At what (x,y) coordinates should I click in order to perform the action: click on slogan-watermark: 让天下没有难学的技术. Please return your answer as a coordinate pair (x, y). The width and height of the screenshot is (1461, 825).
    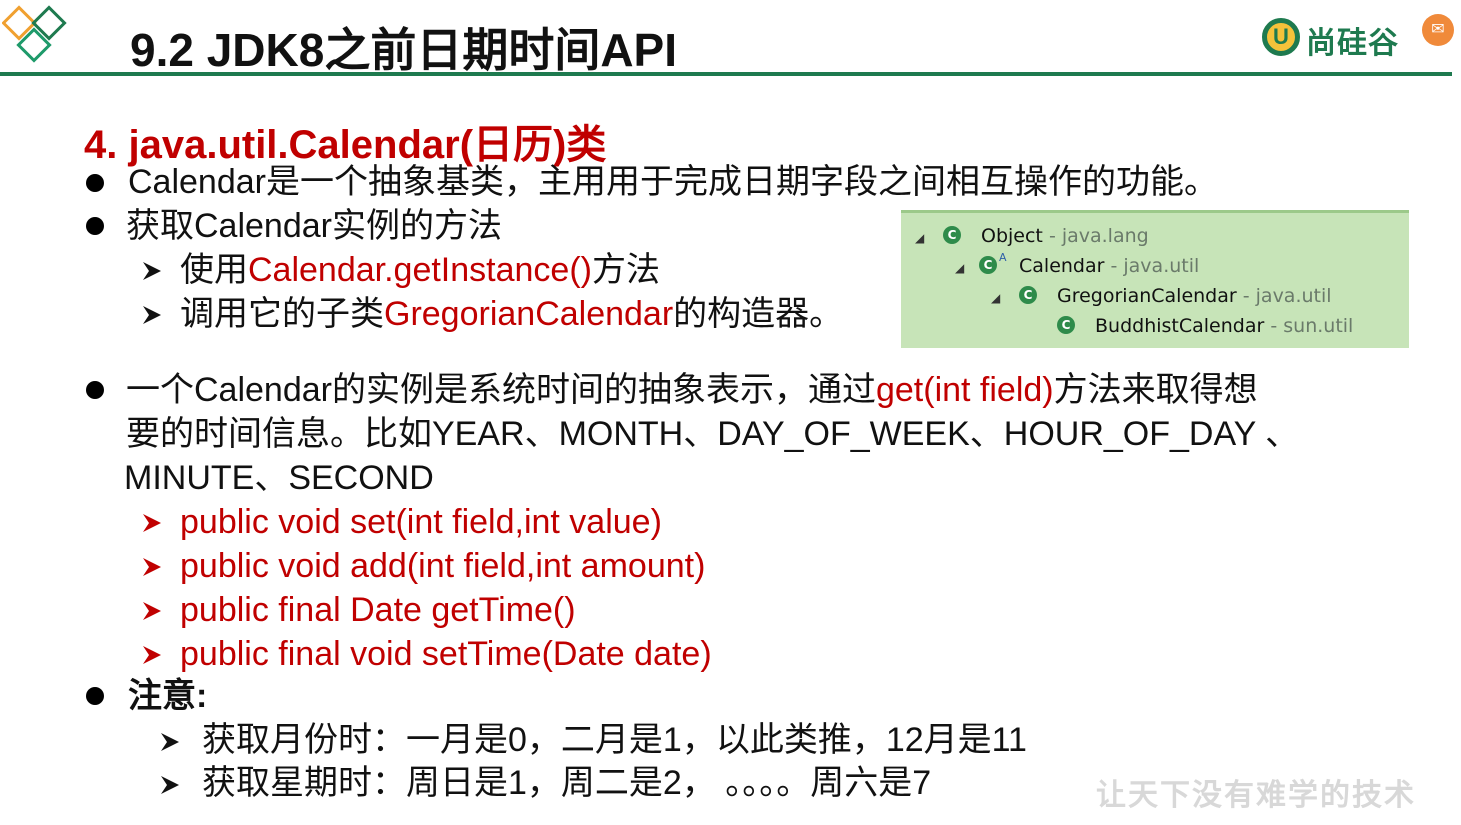
    Looking at the image, I should click on (1256, 795).